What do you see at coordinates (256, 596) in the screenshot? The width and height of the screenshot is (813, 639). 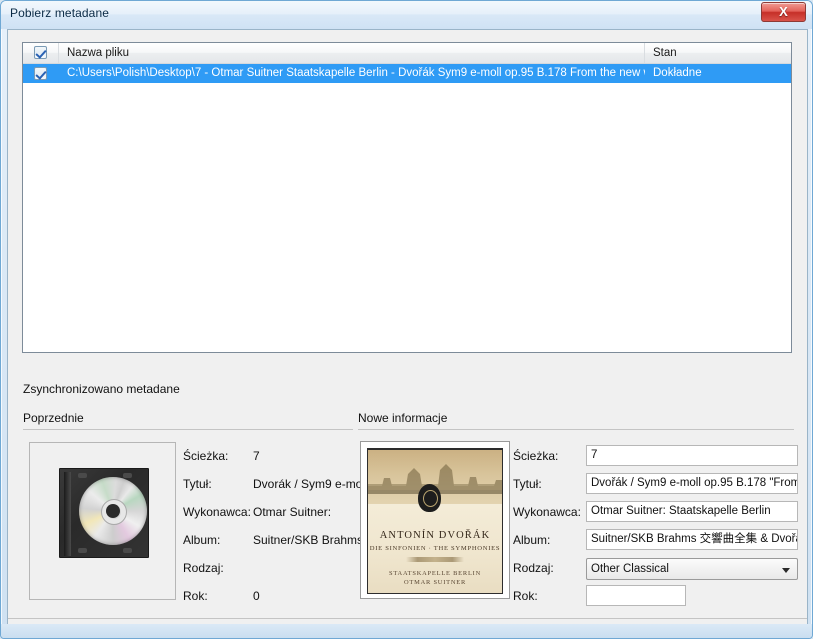 I see `value-year-previous: 0` at bounding box center [256, 596].